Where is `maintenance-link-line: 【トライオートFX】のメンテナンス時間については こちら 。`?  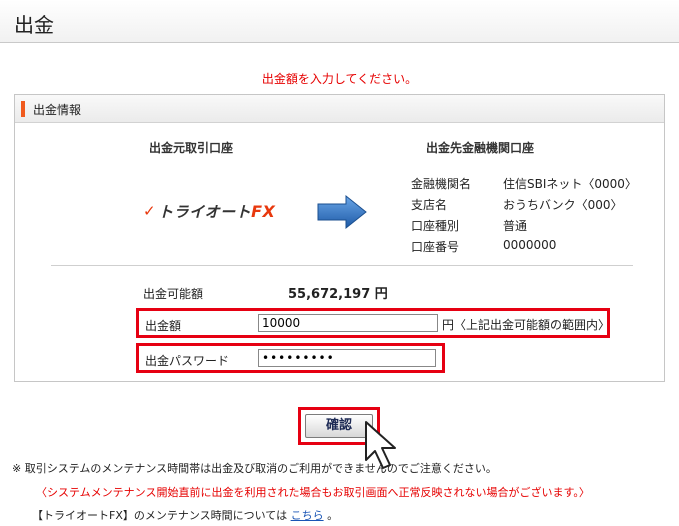
maintenance-link-line: 【トライオートFX】のメンテナンス時間については こちら 。 is located at coordinates (185, 515).